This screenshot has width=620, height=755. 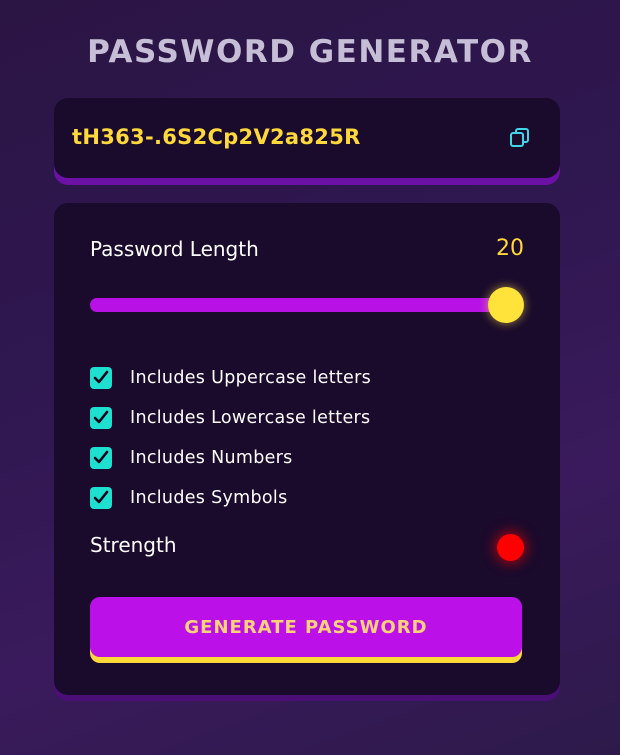 What do you see at coordinates (209, 498) in the screenshot?
I see `symbols-label: Includes Symbols` at bounding box center [209, 498].